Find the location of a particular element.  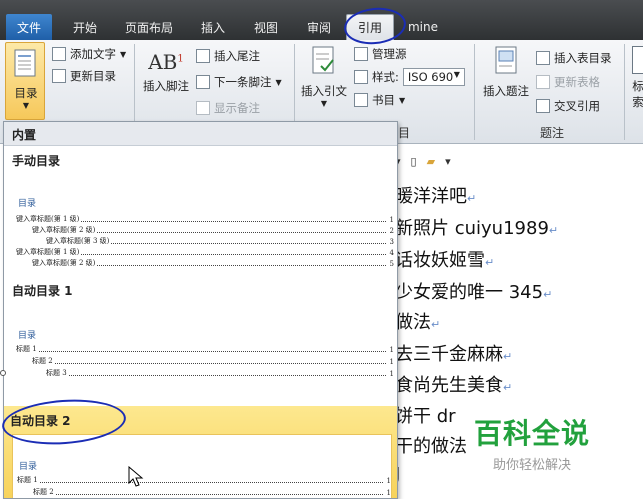

show-notes-button: 显示备注 is located at coordinates (228, 108).